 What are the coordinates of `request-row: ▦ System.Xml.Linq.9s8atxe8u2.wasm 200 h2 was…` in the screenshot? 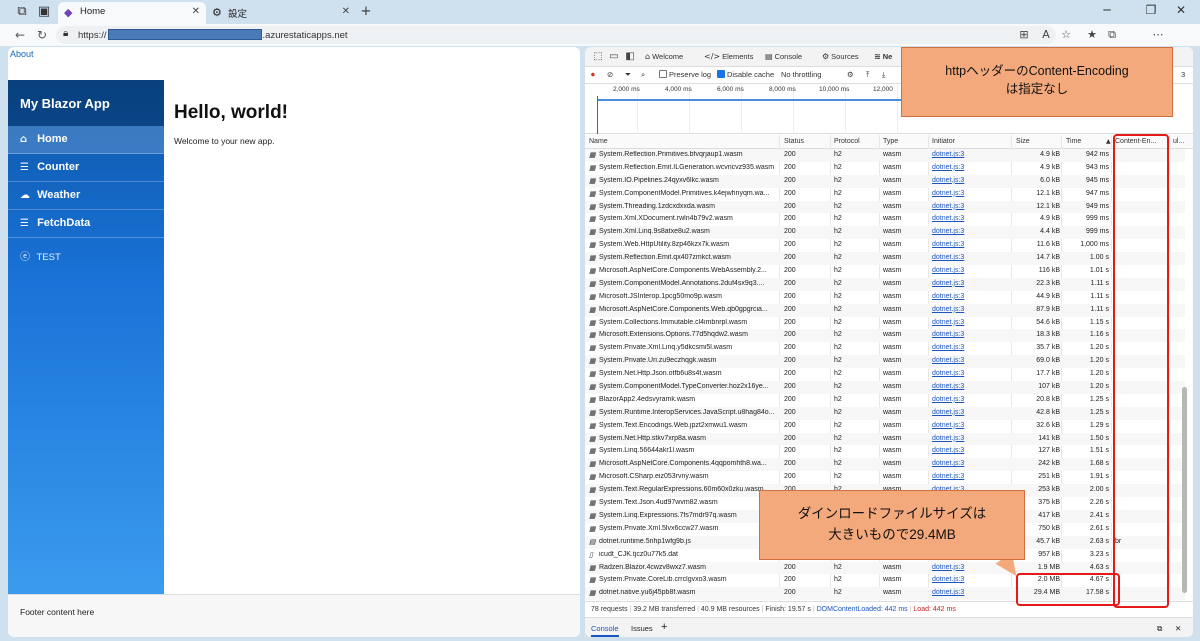 It's located at (885, 233).